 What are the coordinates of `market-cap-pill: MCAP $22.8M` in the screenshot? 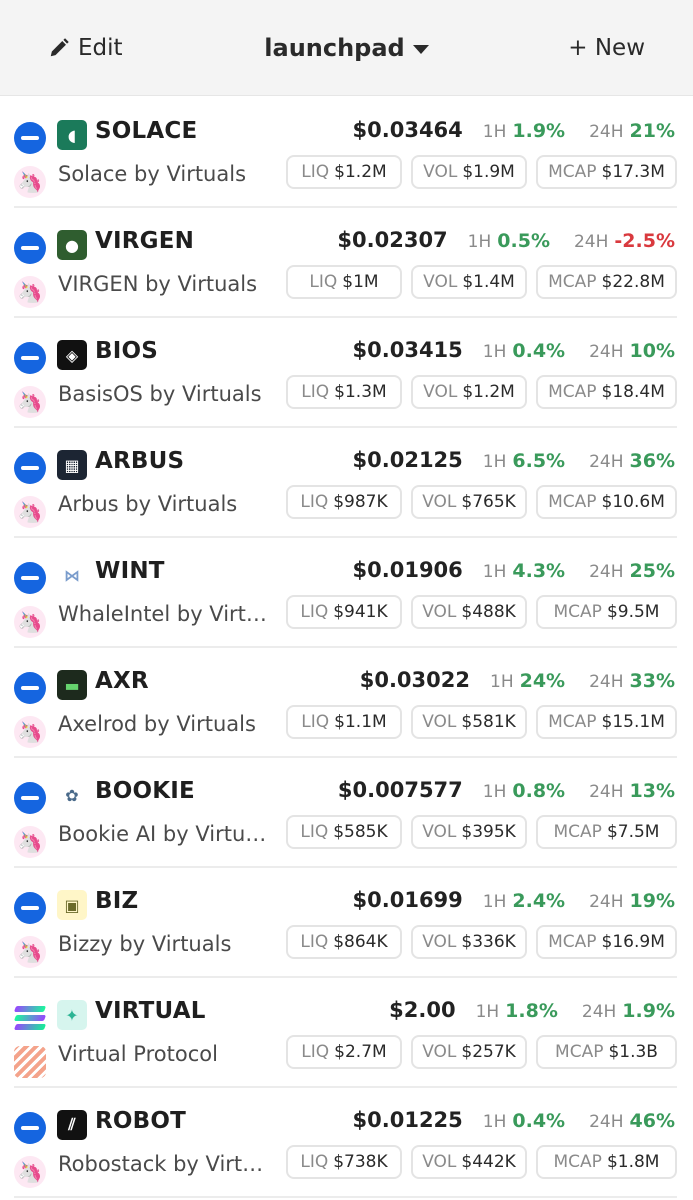 It's located at (606, 282).